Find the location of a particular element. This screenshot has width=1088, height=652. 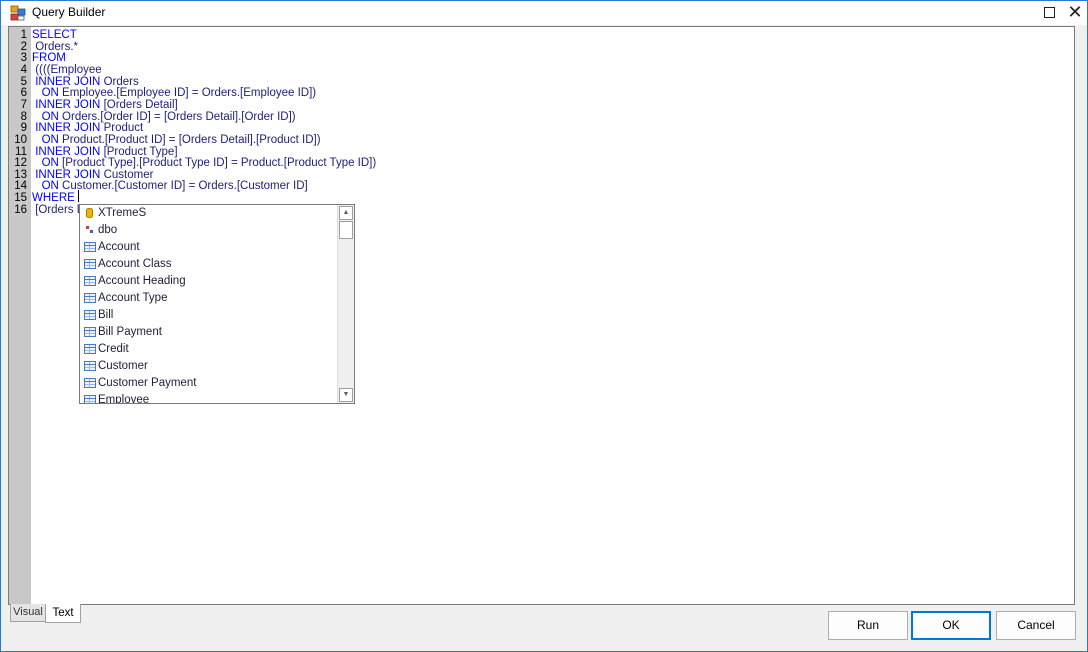

autocomplete-item-label: Account Heading is located at coordinates (142, 281).